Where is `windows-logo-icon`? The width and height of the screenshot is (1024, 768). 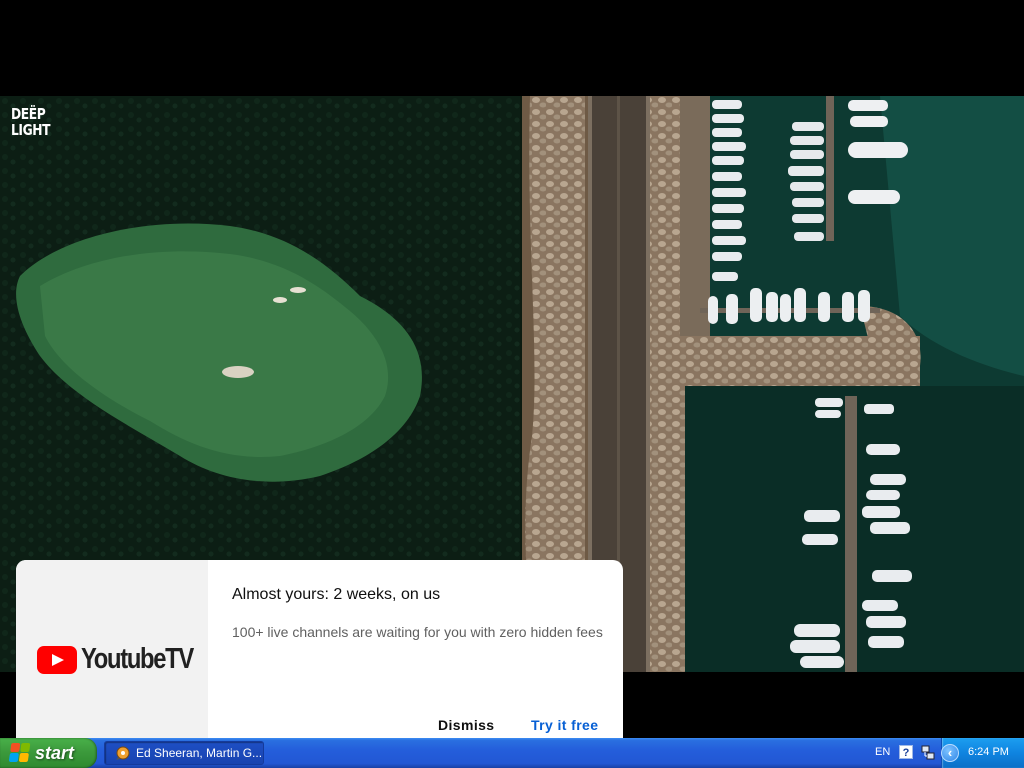 windows-logo-icon is located at coordinates (20, 753).